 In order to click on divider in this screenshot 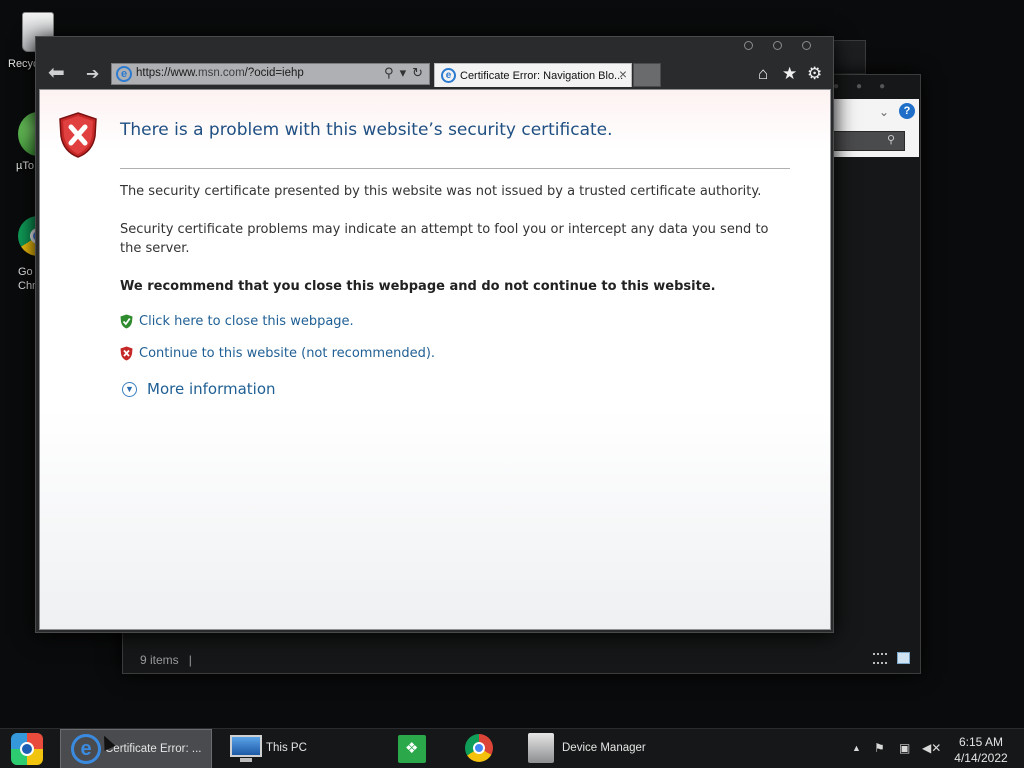, I will do `click(455, 168)`.